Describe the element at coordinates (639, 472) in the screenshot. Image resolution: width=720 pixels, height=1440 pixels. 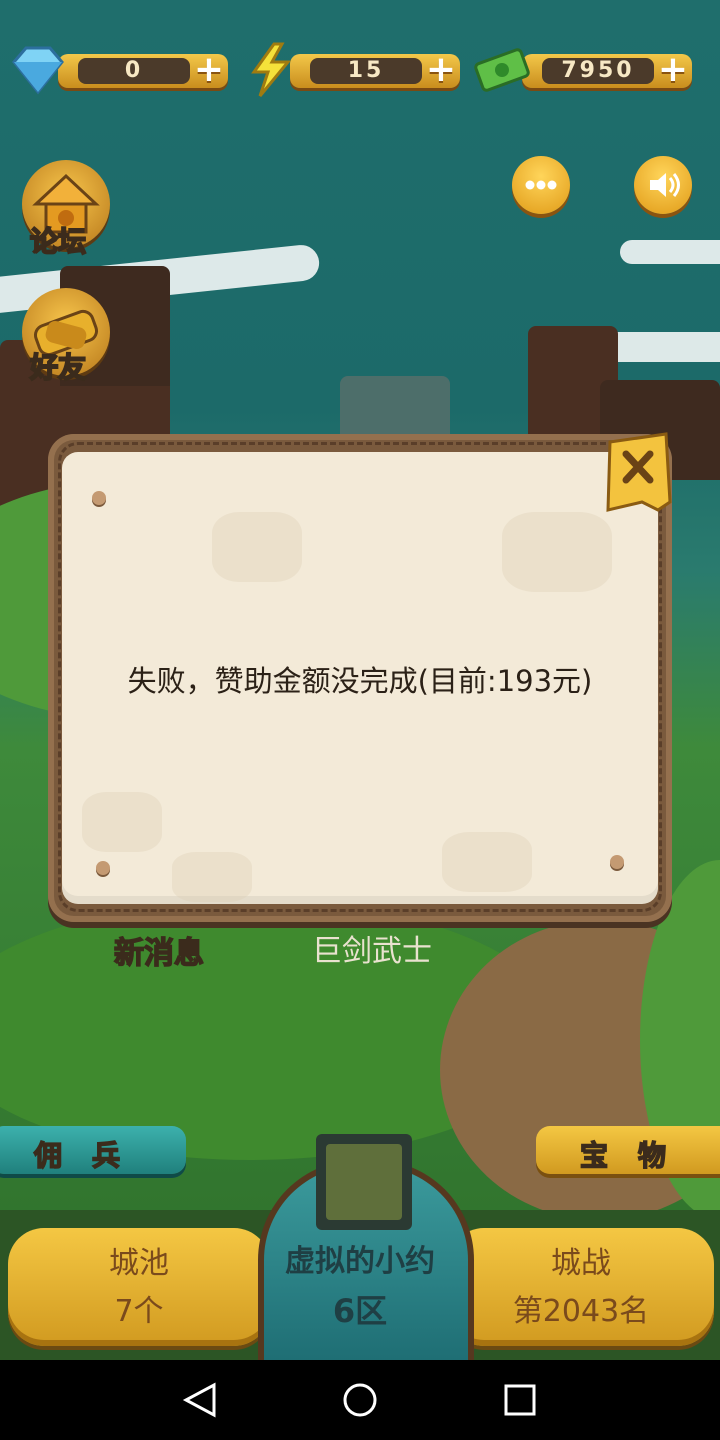
I see `close-x-icon` at that location.